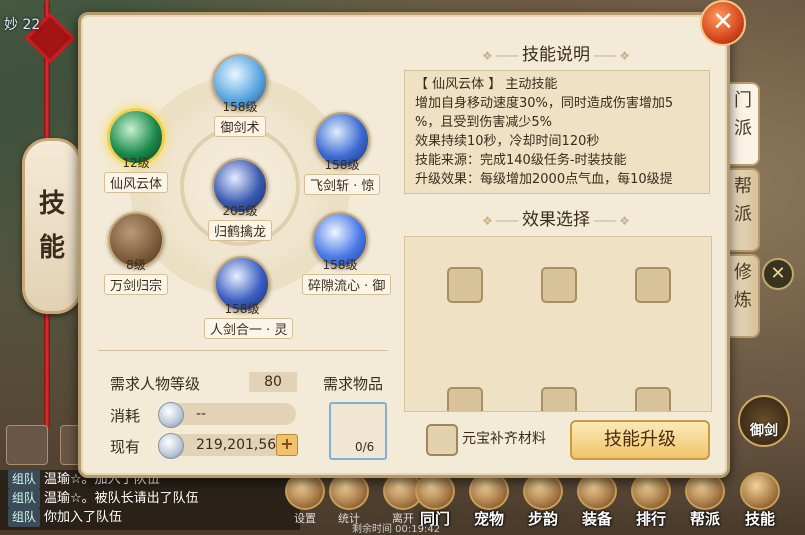 This screenshot has height=535, width=805. Describe the element at coordinates (240, 211) in the screenshot. I see `skill-level: 205级` at that location.